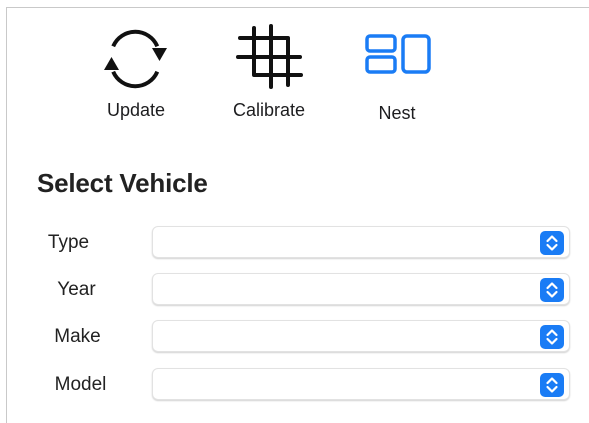  I want to click on type-label: Type, so click(68, 242).